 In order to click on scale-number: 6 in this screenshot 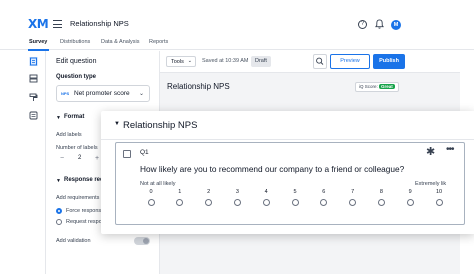, I will do `click(324, 192)`.